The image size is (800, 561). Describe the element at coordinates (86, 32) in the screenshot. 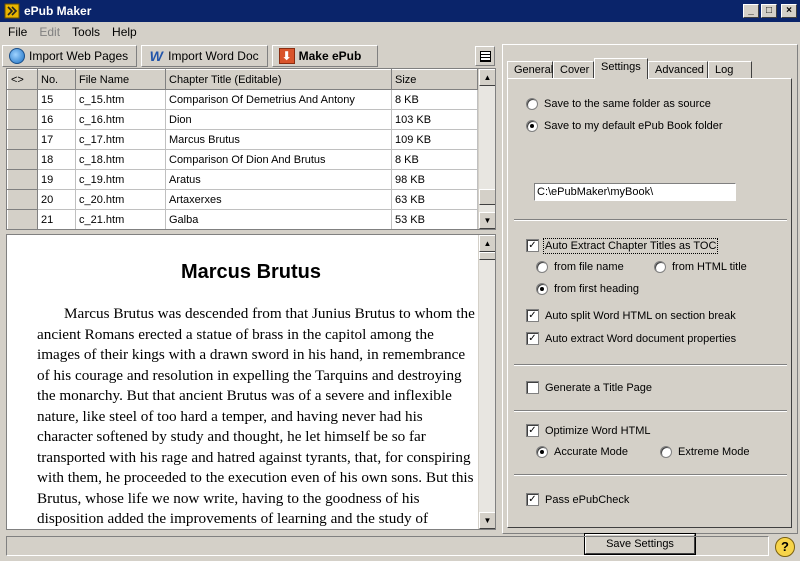

I see `menu-tools: Tools` at that location.